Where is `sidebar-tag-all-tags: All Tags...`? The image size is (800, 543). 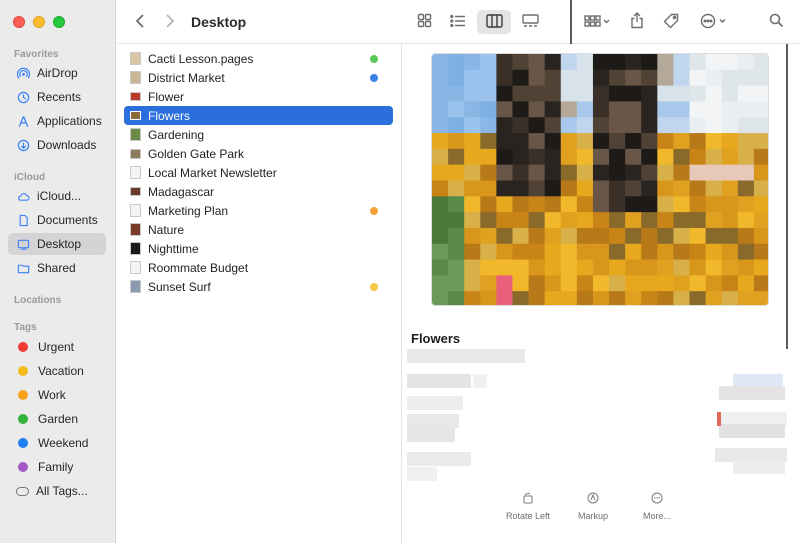 sidebar-tag-all-tags: All Tags... is located at coordinates (57, 491).